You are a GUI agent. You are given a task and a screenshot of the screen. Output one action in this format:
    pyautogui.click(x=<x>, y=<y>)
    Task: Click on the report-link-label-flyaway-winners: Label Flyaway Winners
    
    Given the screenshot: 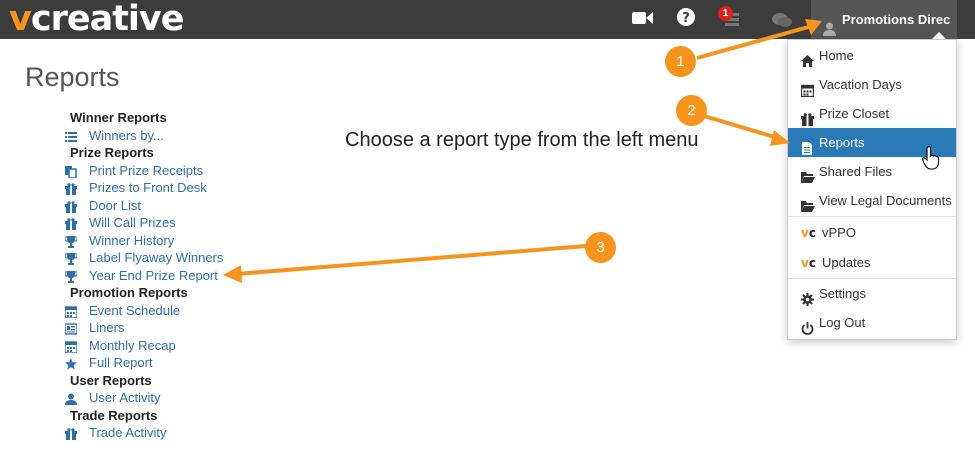 What is the action you would take?
    pyautogui.click(x=183, y=258)
    